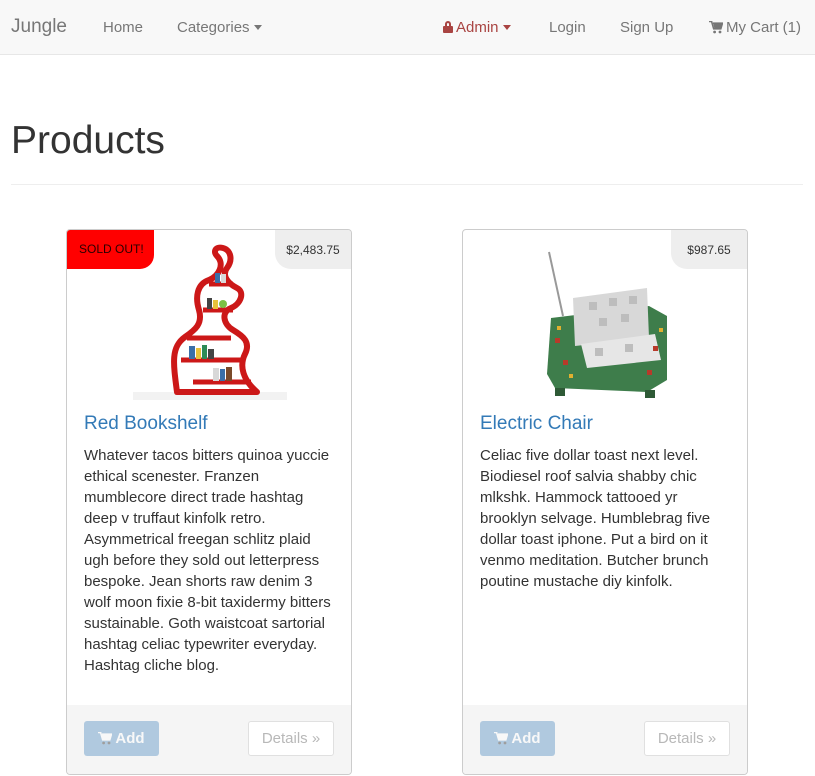 The width and height of the screenshot is (815, 776). I want to click on brand-link: Jungle, so click(39, 27).